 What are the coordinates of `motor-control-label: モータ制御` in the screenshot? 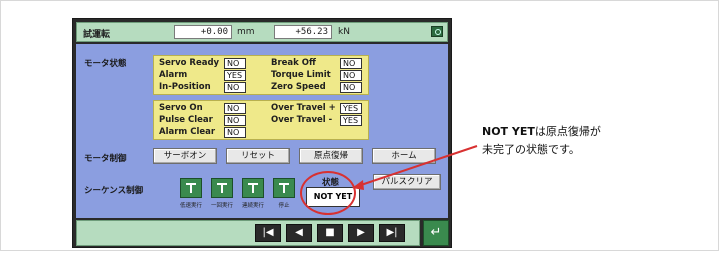 It's located at (105, 159).